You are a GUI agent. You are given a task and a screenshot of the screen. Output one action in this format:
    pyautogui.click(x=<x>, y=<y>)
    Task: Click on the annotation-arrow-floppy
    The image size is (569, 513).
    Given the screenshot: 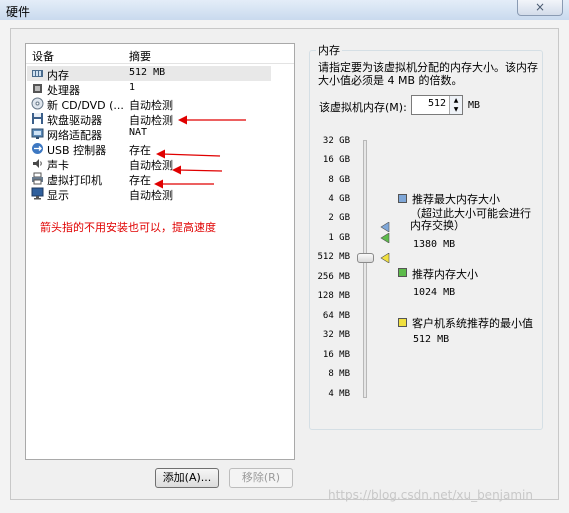 What is the action you would take?
    pyautogui.click(x=212, y=120)
    